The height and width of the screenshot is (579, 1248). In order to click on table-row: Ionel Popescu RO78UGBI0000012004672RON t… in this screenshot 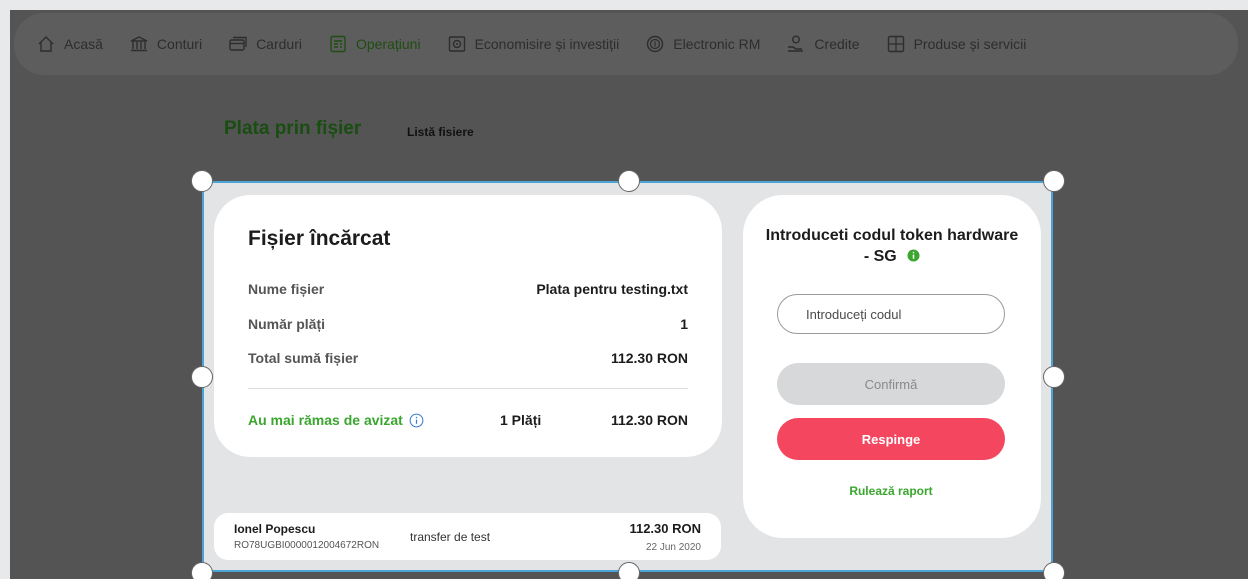, I will do `click(467, 536)`.